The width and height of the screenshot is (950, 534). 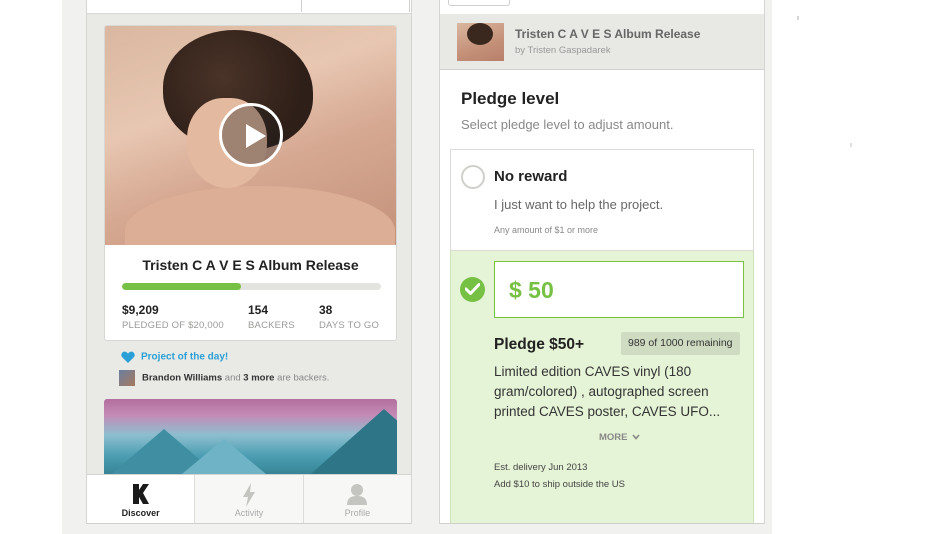 I want to click on bottom-tab-bar: Discover Activity Profile, so click(x=249, y=498).